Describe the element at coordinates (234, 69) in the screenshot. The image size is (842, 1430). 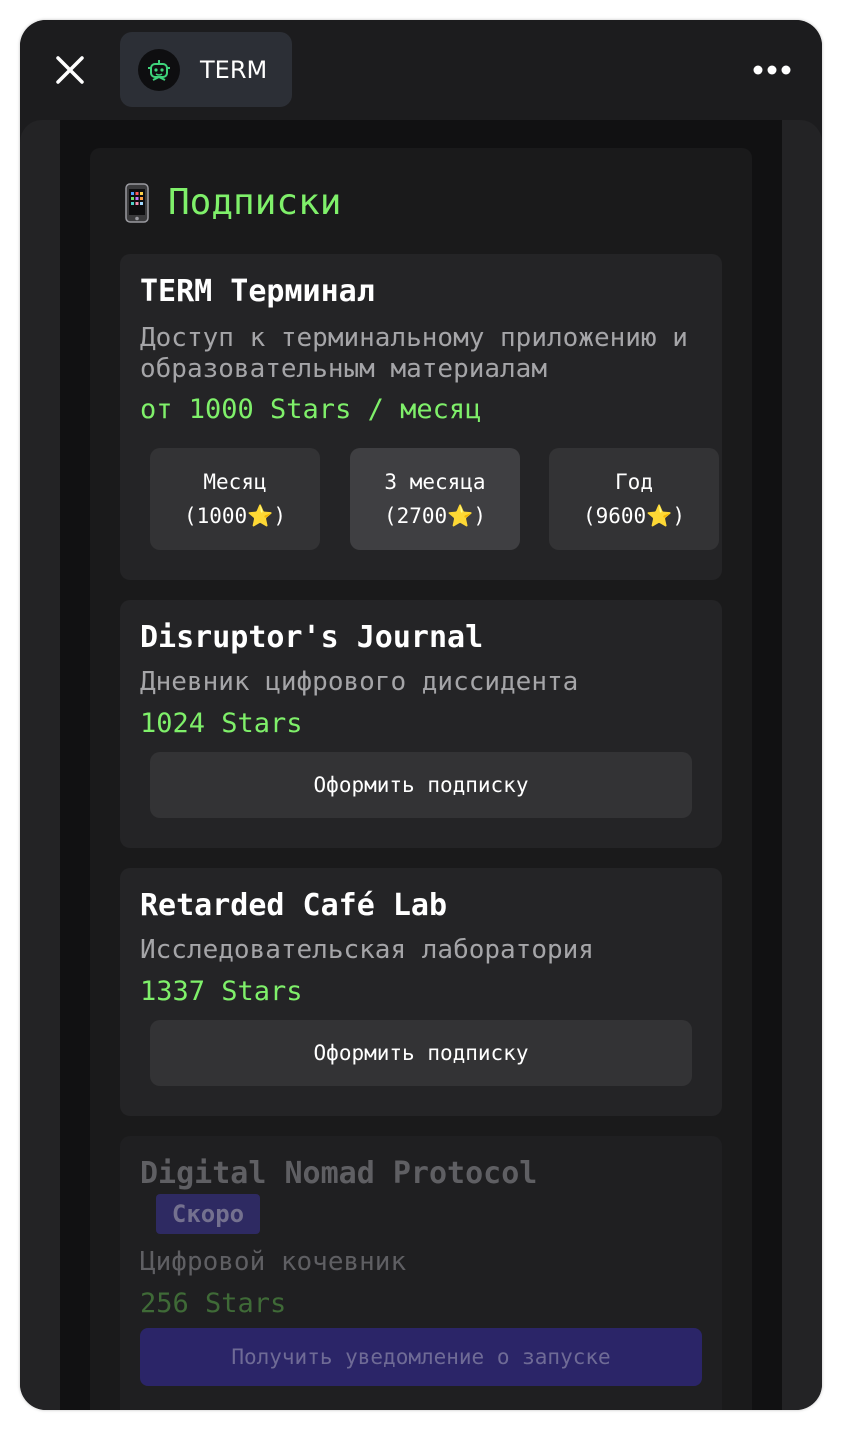
I see `app-title: TERM` at that location.